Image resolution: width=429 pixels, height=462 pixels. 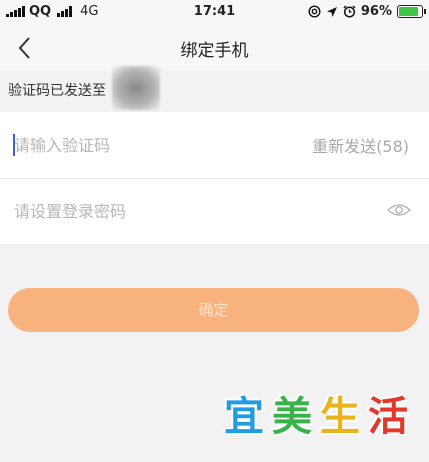 I want to click on watermark-char: 生, so click(x=340, y=417).